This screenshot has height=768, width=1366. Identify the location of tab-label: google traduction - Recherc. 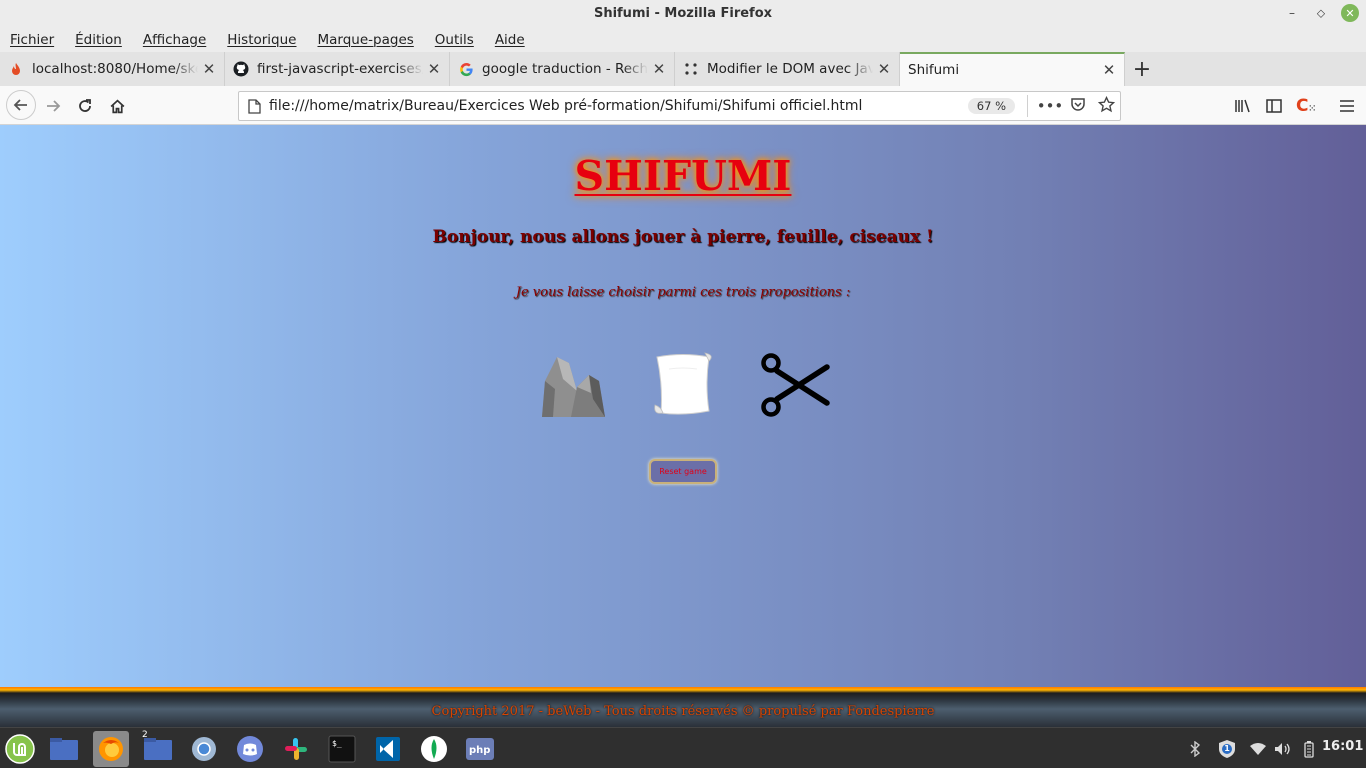
(565, 69).